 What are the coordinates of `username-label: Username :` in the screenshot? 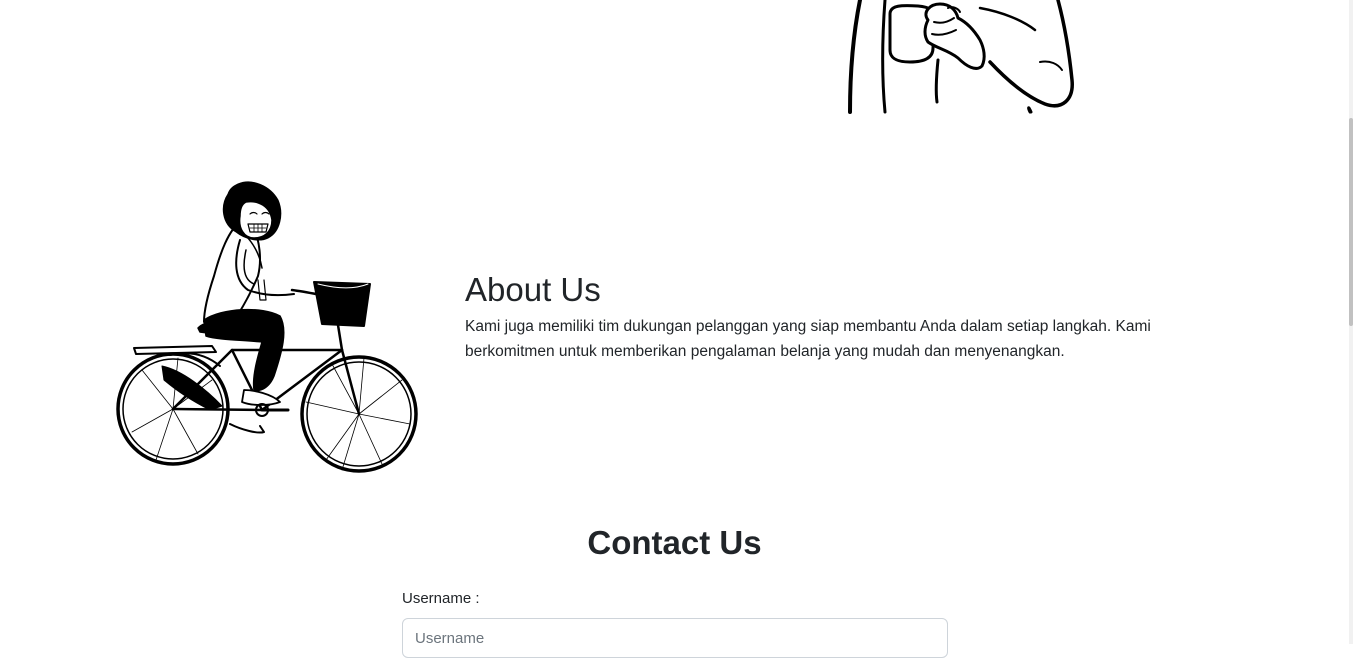 It's located at (441, 598).